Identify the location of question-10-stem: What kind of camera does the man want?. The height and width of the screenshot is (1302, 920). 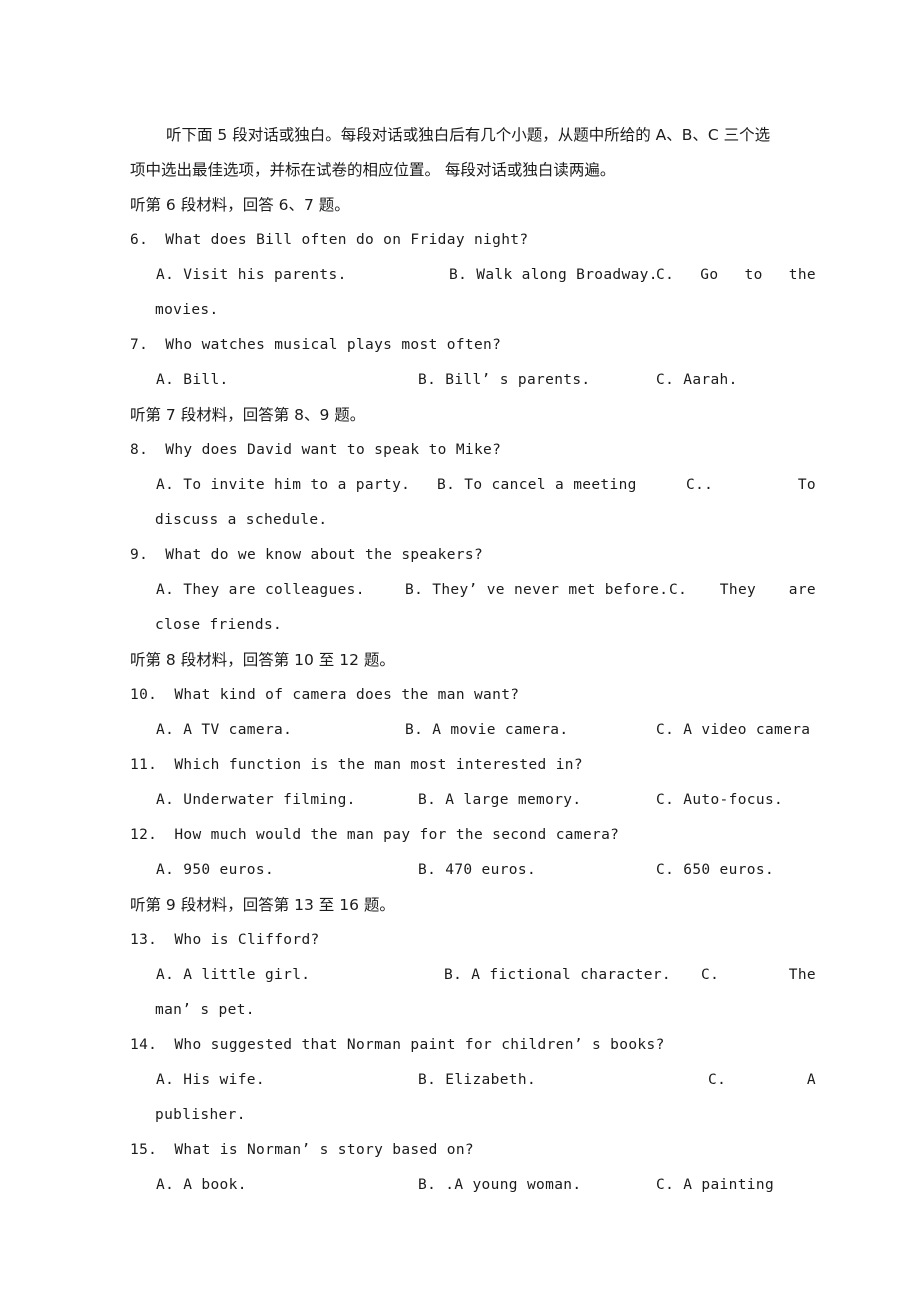
(347, 695).